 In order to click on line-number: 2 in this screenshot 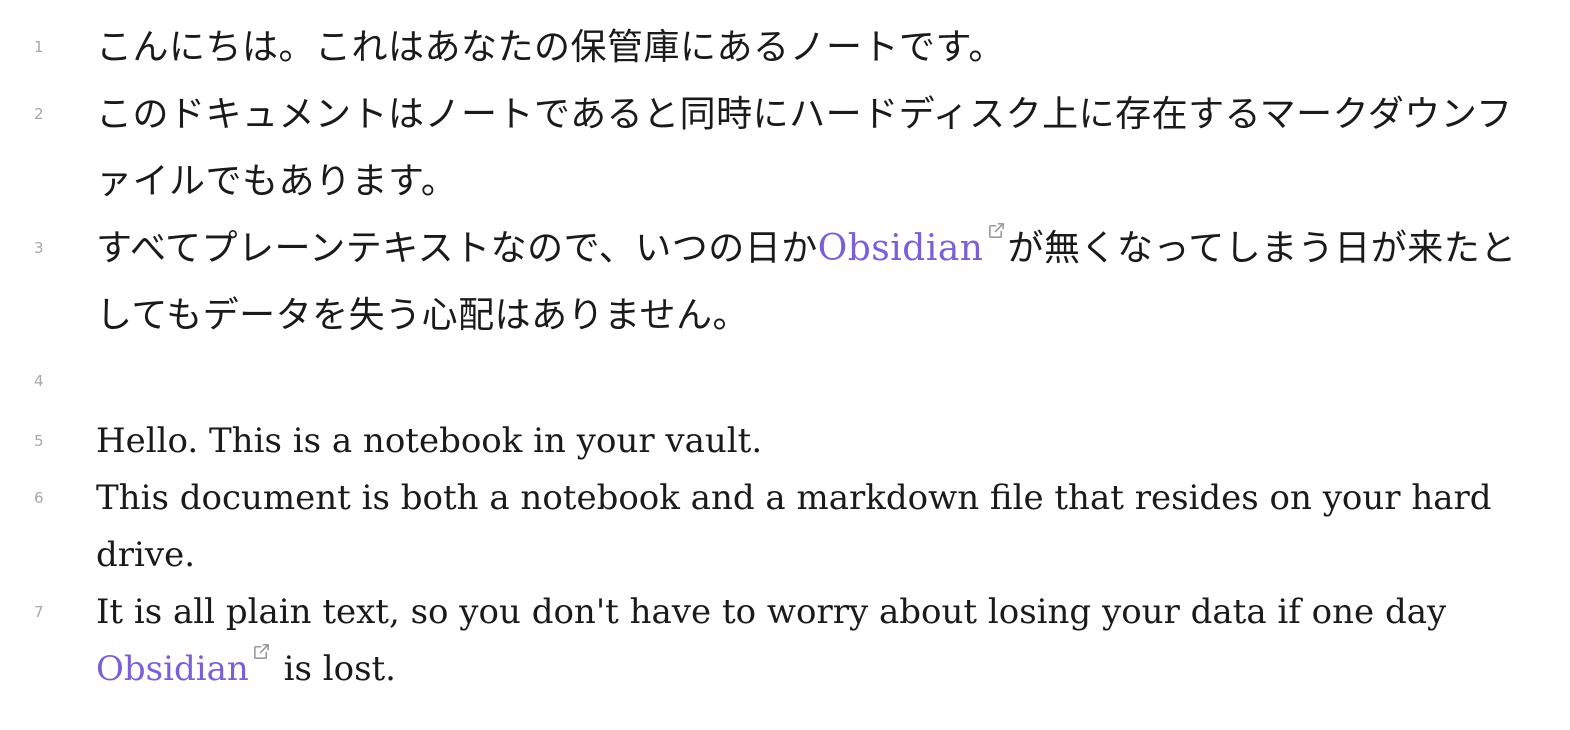, I will do `click(39, 114)`.